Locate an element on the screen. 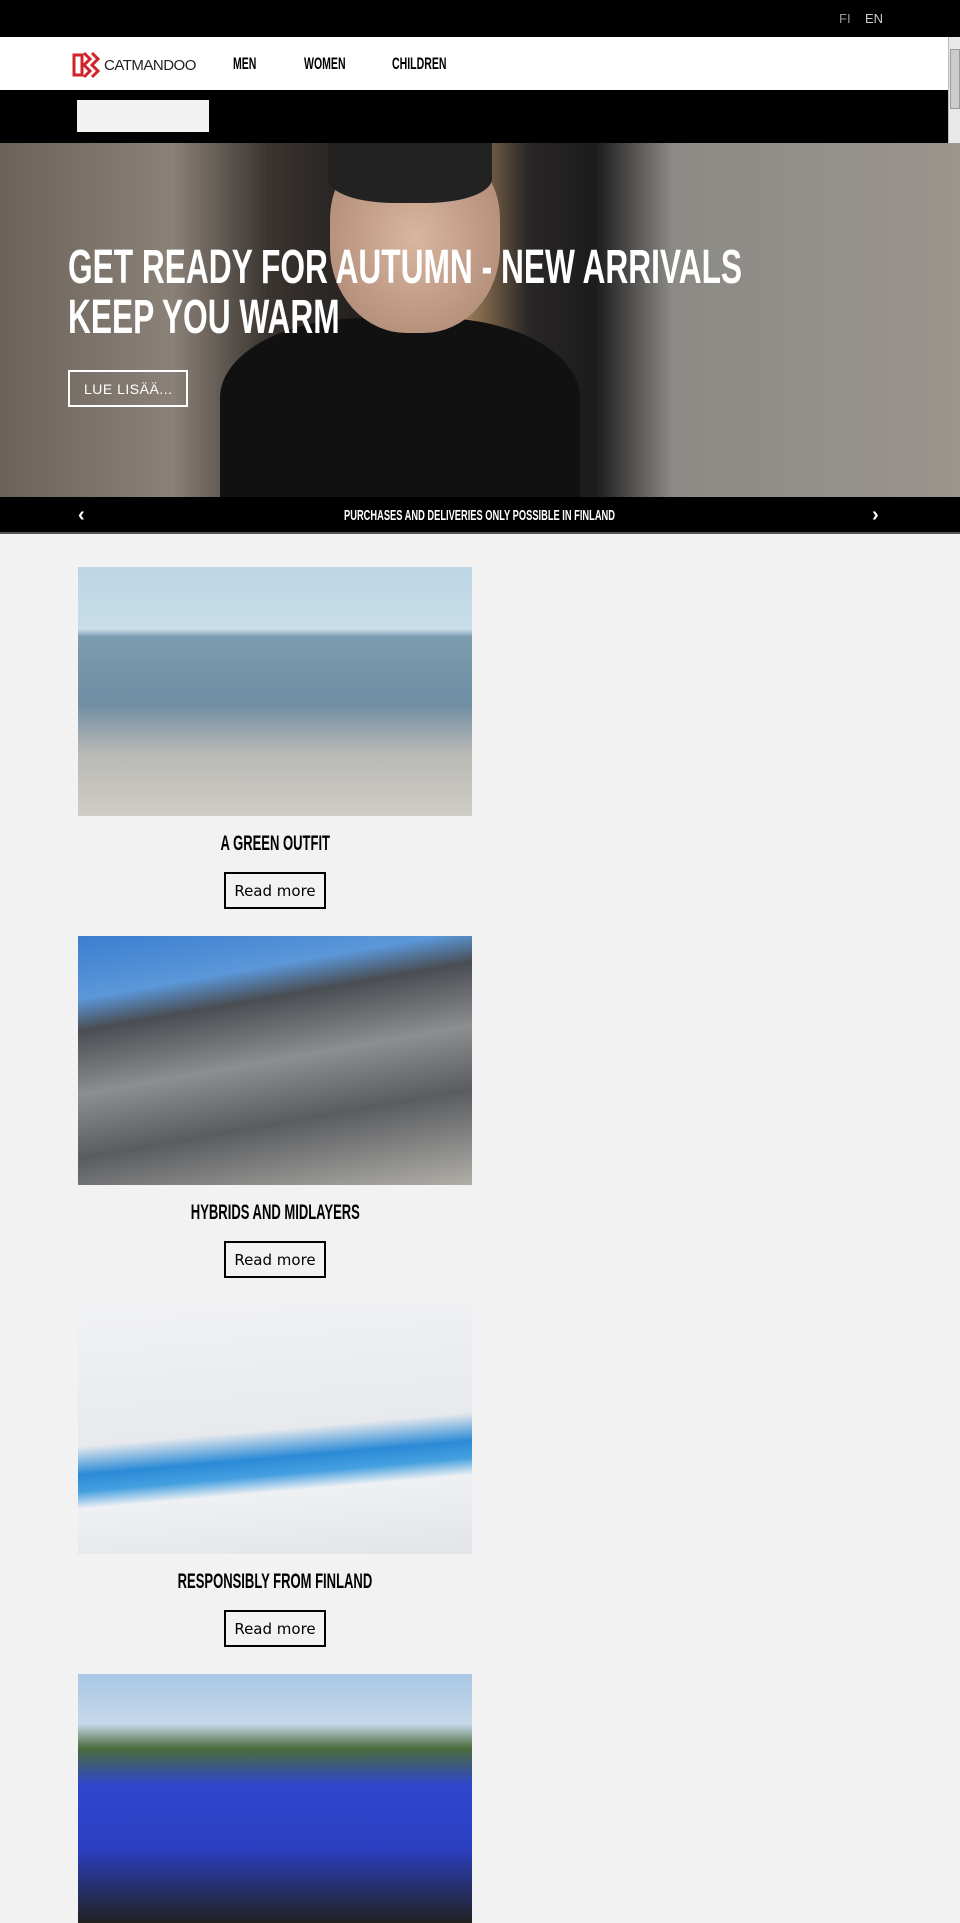 Image resolution: width=960 pixels, height=1923 pixels. logo: CATMANDOO is located at coordinates (134, 65).